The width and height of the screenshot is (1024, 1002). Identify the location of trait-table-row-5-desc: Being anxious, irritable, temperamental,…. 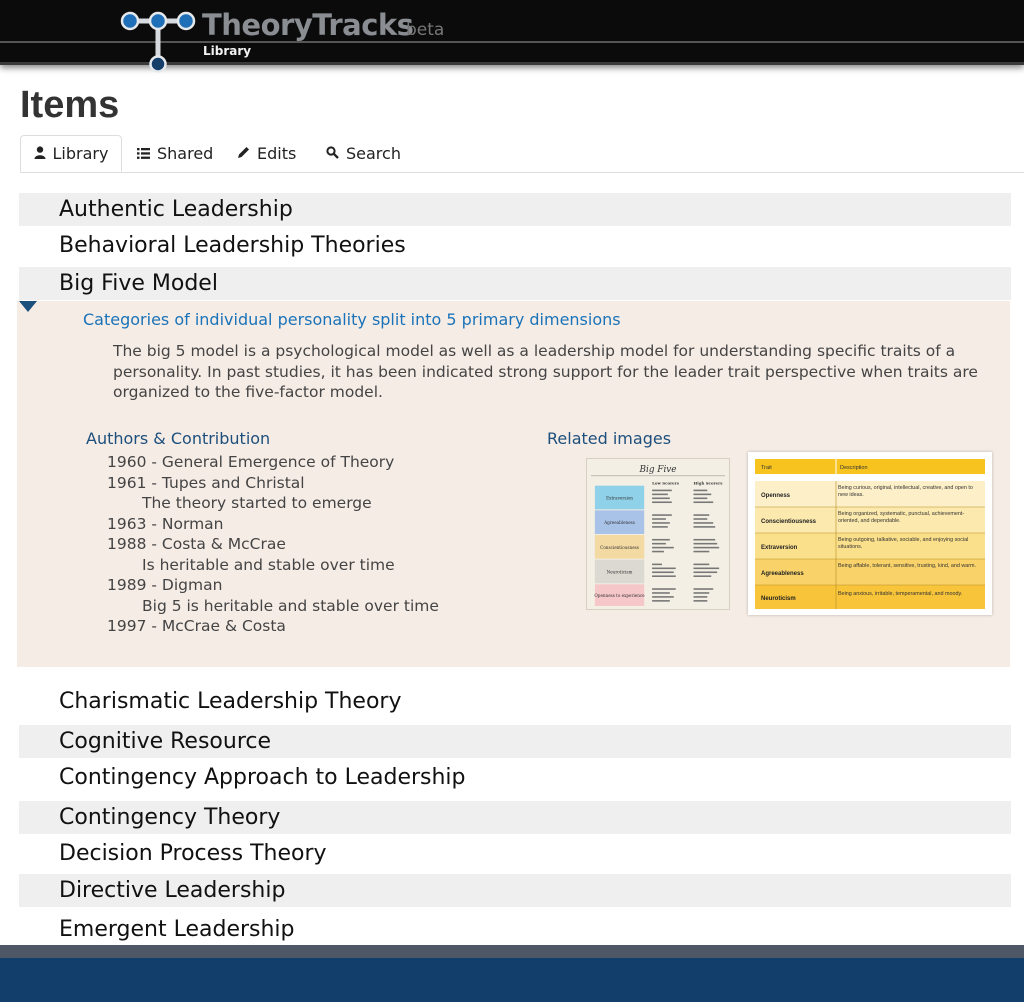
(900, 594).